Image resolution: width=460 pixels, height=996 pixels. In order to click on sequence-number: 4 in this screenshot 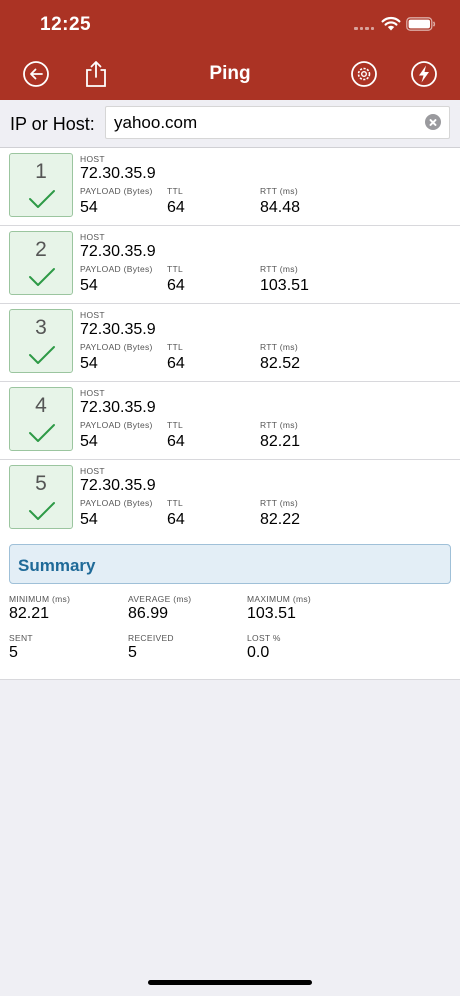, I will do `click(41, 405)`.